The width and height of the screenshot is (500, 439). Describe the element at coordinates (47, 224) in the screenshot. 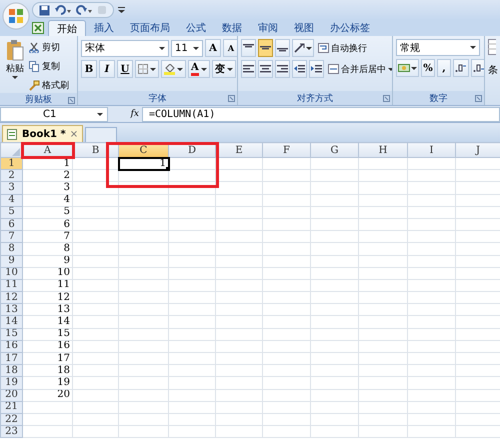

I see `table-cell: 6` at that location.